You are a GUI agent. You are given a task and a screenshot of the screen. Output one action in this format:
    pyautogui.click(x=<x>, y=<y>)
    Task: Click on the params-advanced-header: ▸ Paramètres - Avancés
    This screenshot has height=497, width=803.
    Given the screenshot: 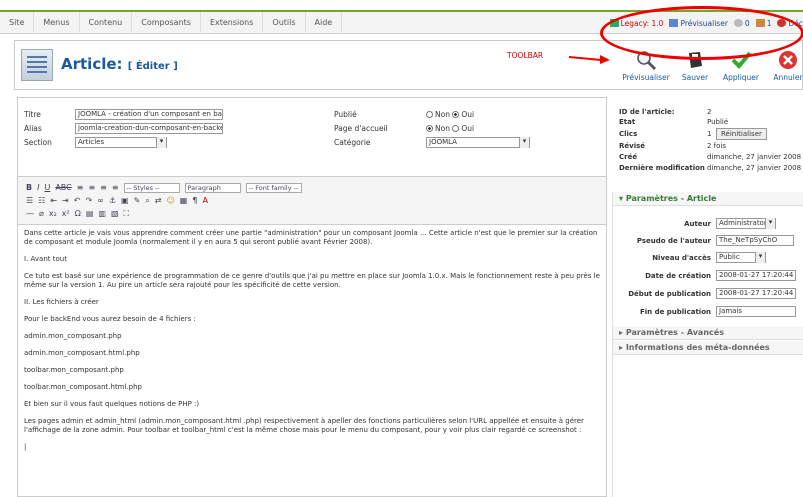 What is the action you would take?
    pyautogui.click(x=708, y=333)
    